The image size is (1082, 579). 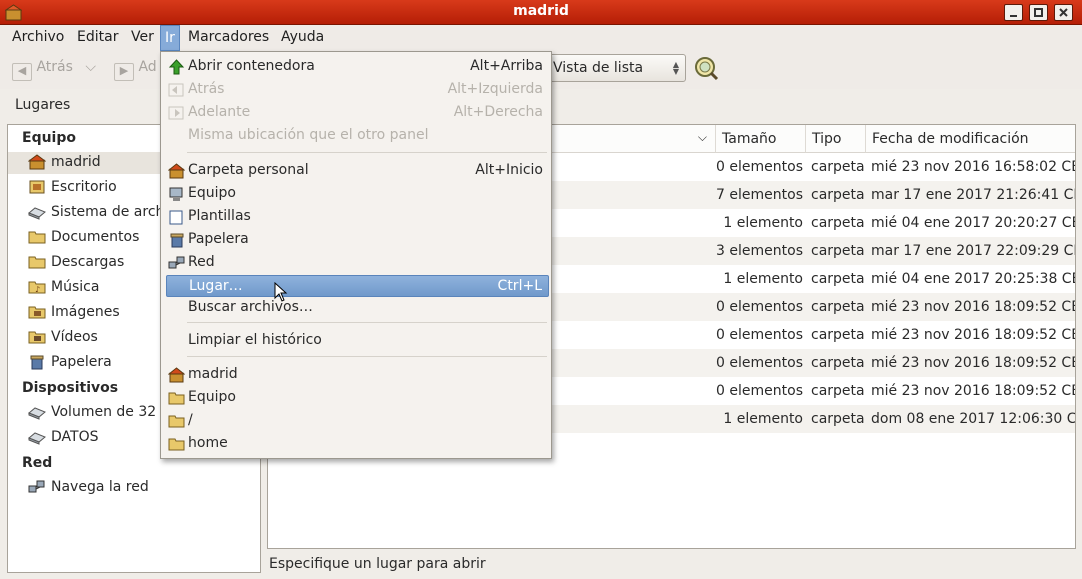 I want to click on menu-item-history-root: /, so click(x=357, y=421).